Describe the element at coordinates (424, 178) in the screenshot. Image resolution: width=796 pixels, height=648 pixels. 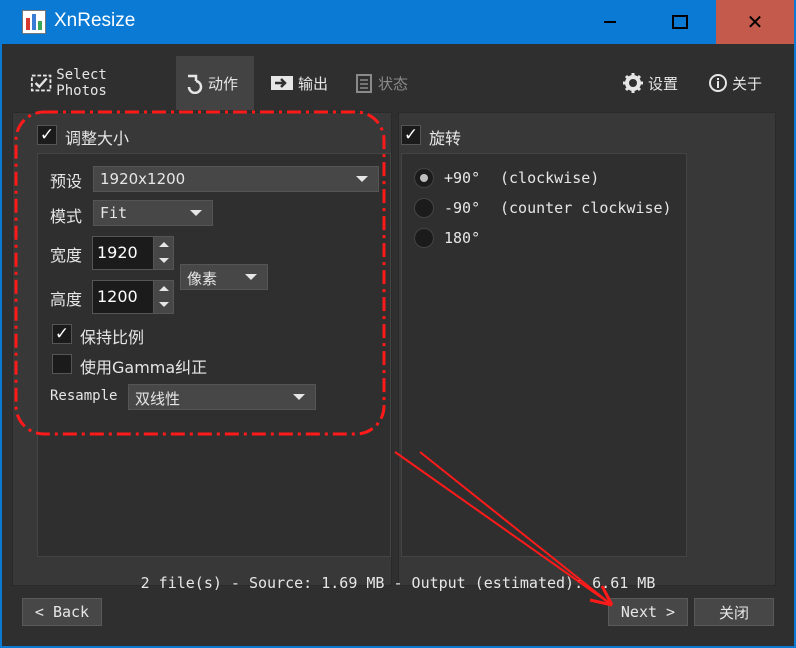
I see `rotate-cw-radio` at that location.